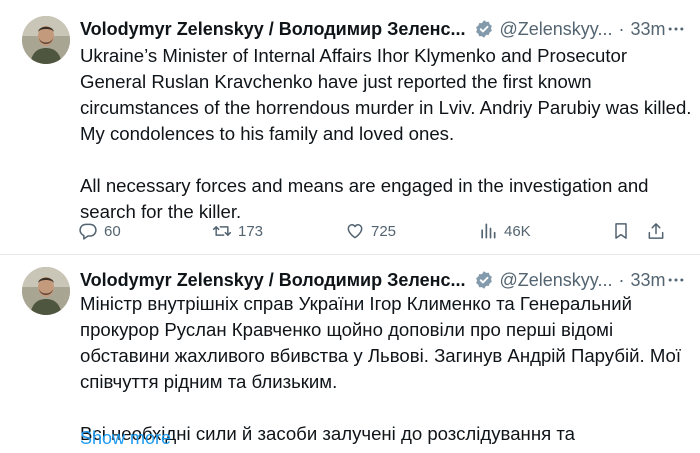 The width and height of the screenshot is (700, 453). What do you see at coordinates (384, 231) in the screenshot?
I see `like-count: 725` at bounding box center [384, 231].